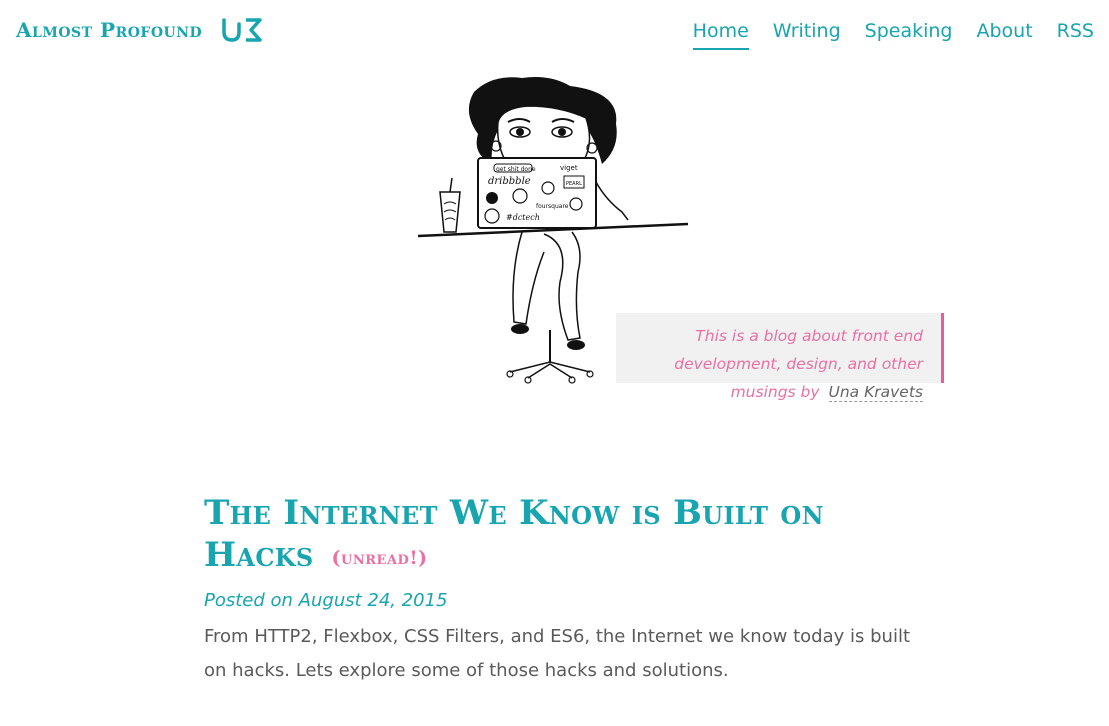 This screenshot has height=726, width=1109. I want to click on nav-speaking-link: Speaking, so click(909, 35).